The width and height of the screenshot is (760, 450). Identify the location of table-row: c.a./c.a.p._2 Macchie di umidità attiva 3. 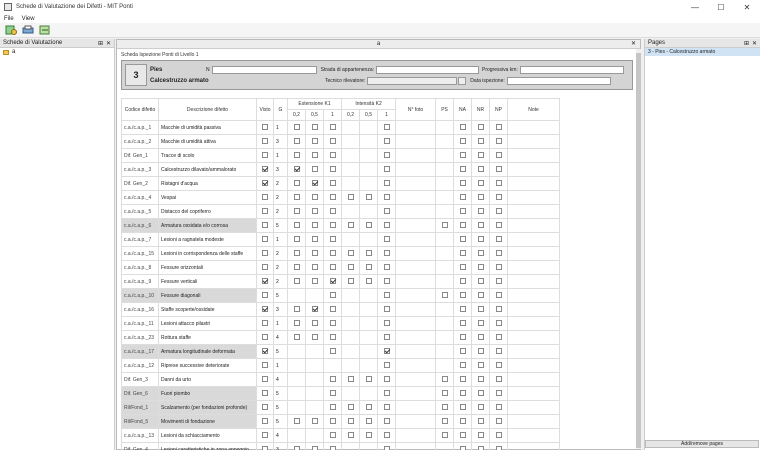
(341, 141).